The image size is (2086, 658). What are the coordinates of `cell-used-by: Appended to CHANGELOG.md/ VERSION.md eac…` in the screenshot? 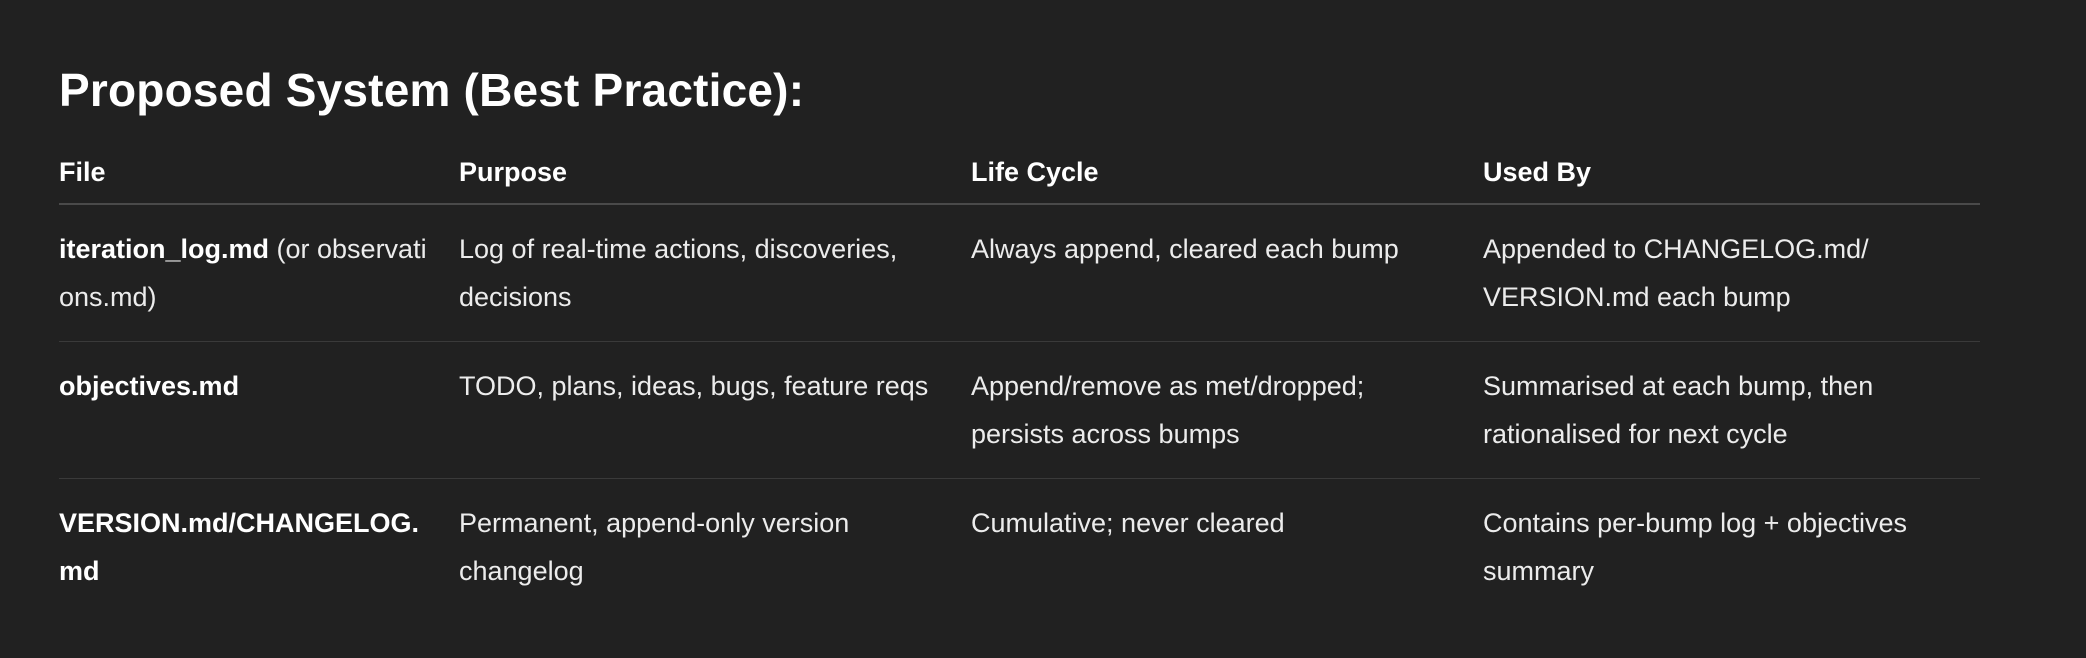 It's located at (1731, 273).